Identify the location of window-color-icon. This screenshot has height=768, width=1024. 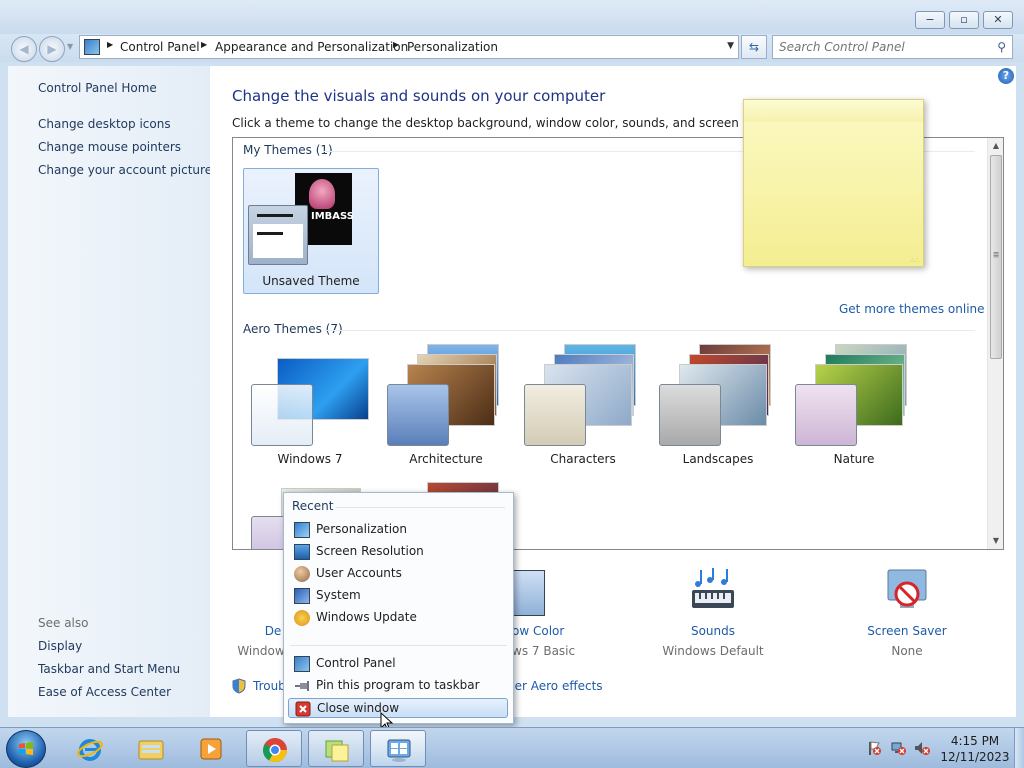
(529, 593).